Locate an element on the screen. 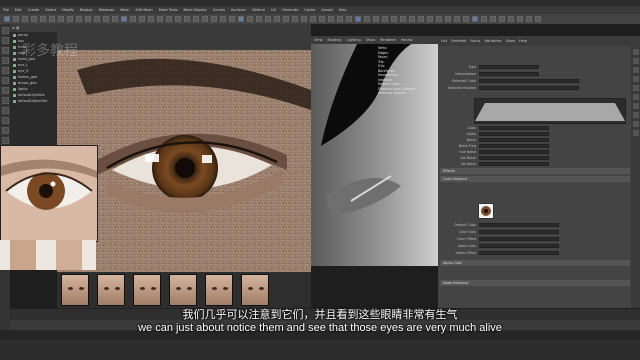  attribute-section-header: Color Balance is located at coordinates (535, 179).